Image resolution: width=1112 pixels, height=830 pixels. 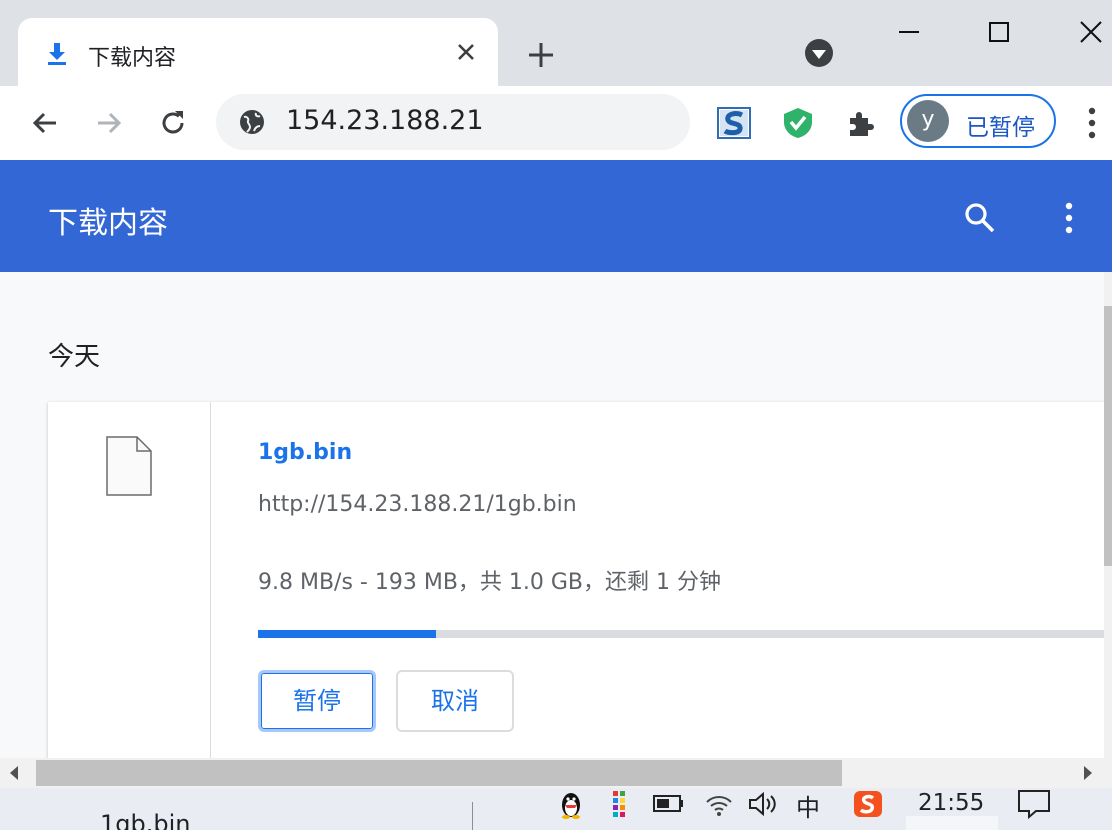 I want to click on tab-downloads: 下载内容, so click(x=258, y=52).